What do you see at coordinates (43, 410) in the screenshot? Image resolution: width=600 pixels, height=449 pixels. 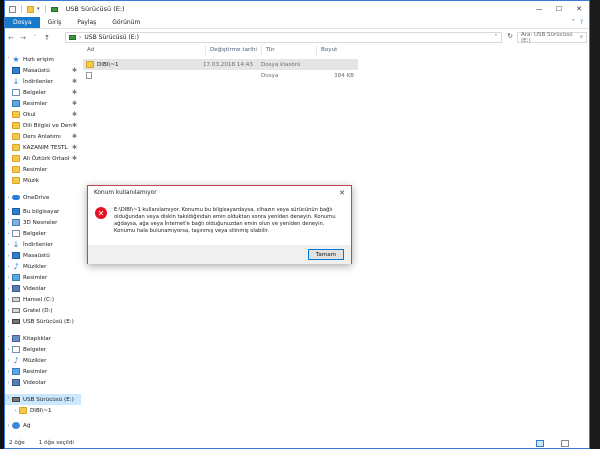 I see `nav-usb-child-folder: › DIBI\~1` at bounding box center [43, 410].